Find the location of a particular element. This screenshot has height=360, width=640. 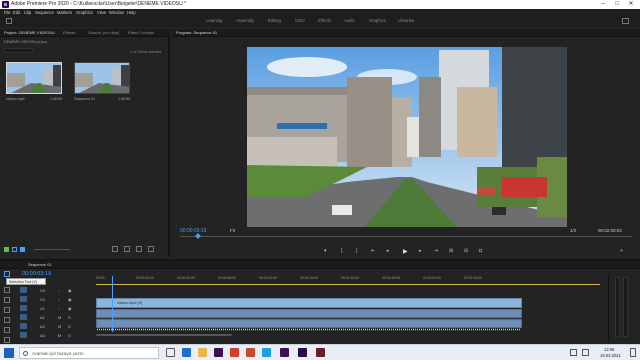

tab-source: Source: (no clips) is located at coordinates (103, 33).